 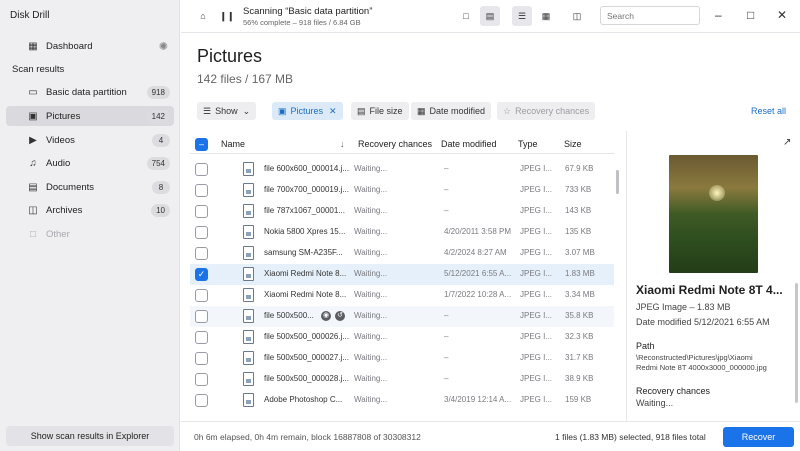 I want to click on open-external-icon: ↗, so click(x=787, y=142).